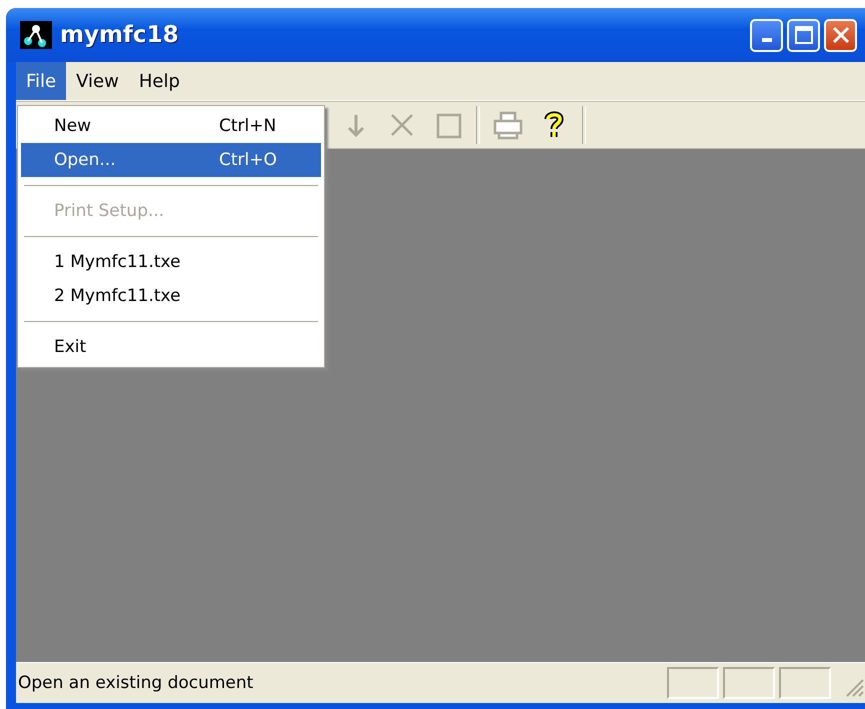  I want to click on menu-item: New Ctrl+N, so click(171, 126).